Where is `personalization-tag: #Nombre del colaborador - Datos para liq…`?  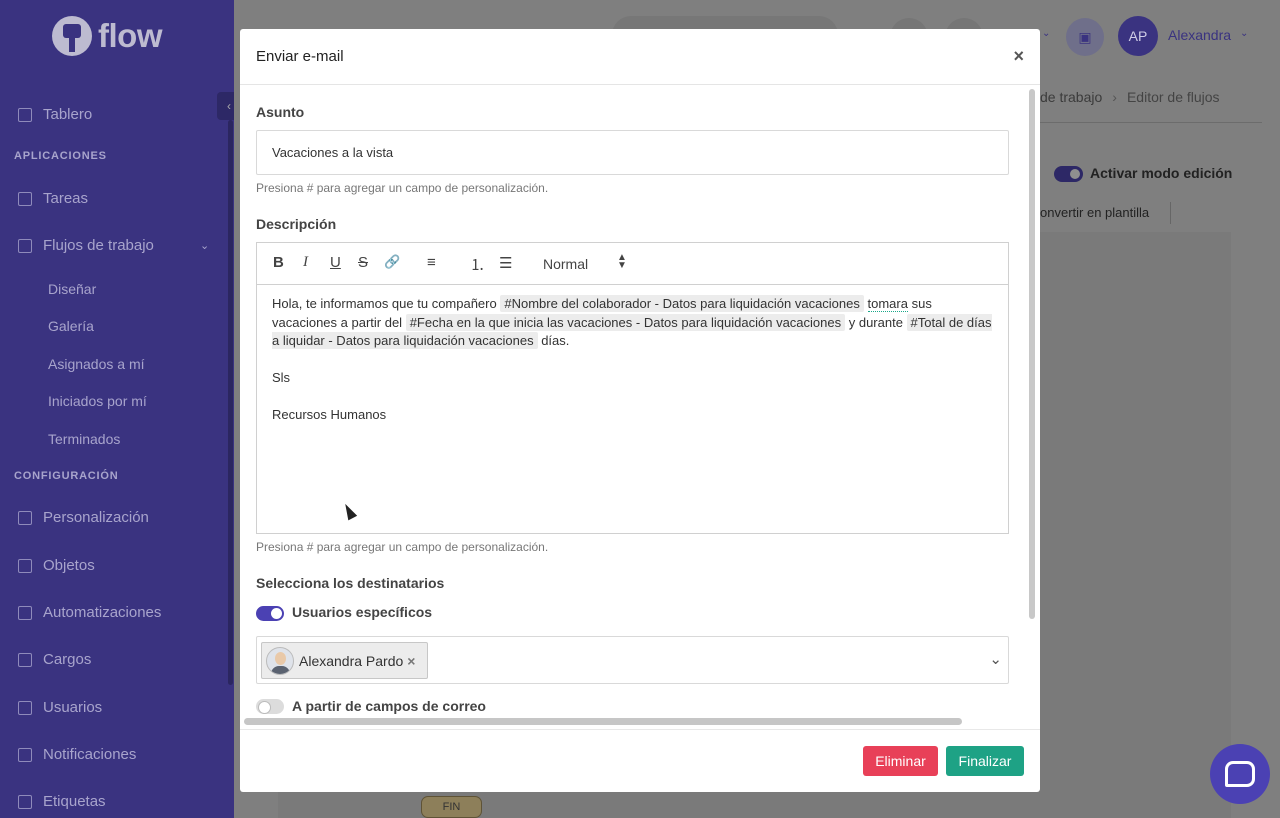 personalization-tag: #Nombre del colaborador - Datos para liq… is located at coordinates (682, 303).